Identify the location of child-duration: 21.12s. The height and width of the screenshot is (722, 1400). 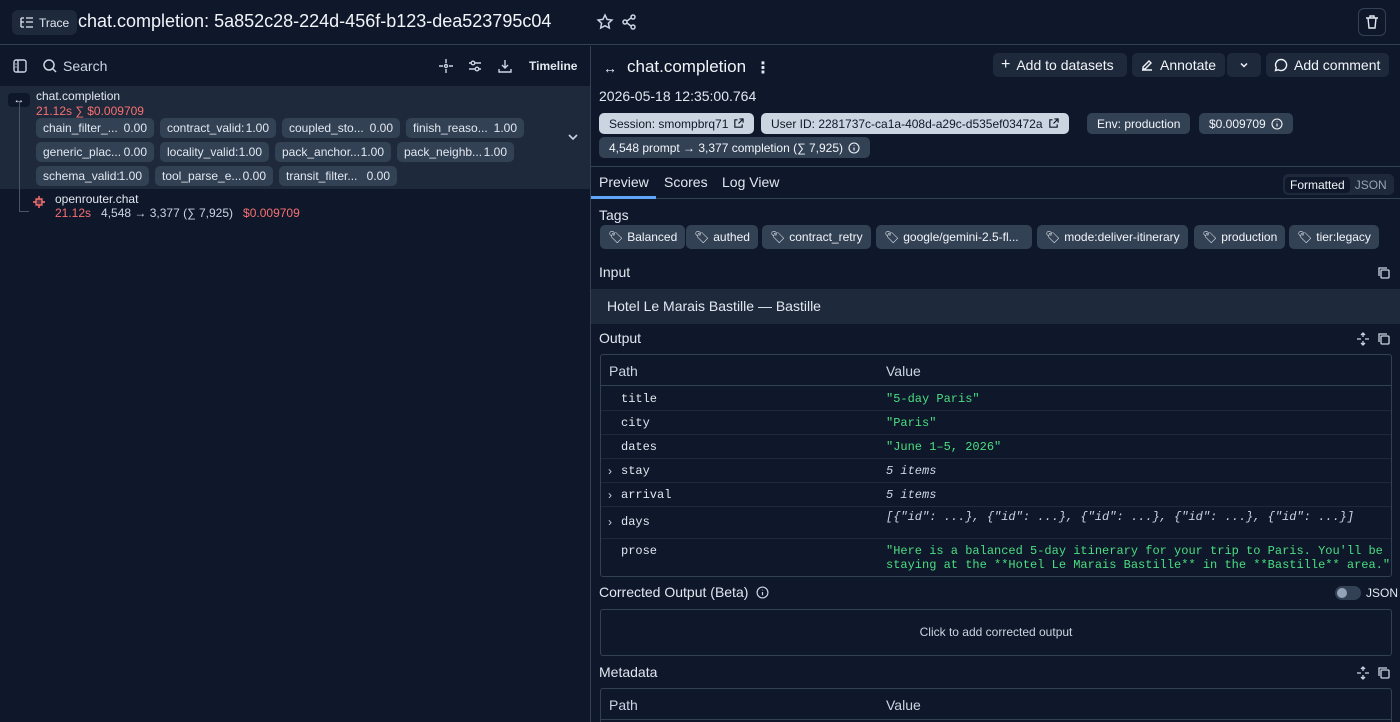
(73, 213).